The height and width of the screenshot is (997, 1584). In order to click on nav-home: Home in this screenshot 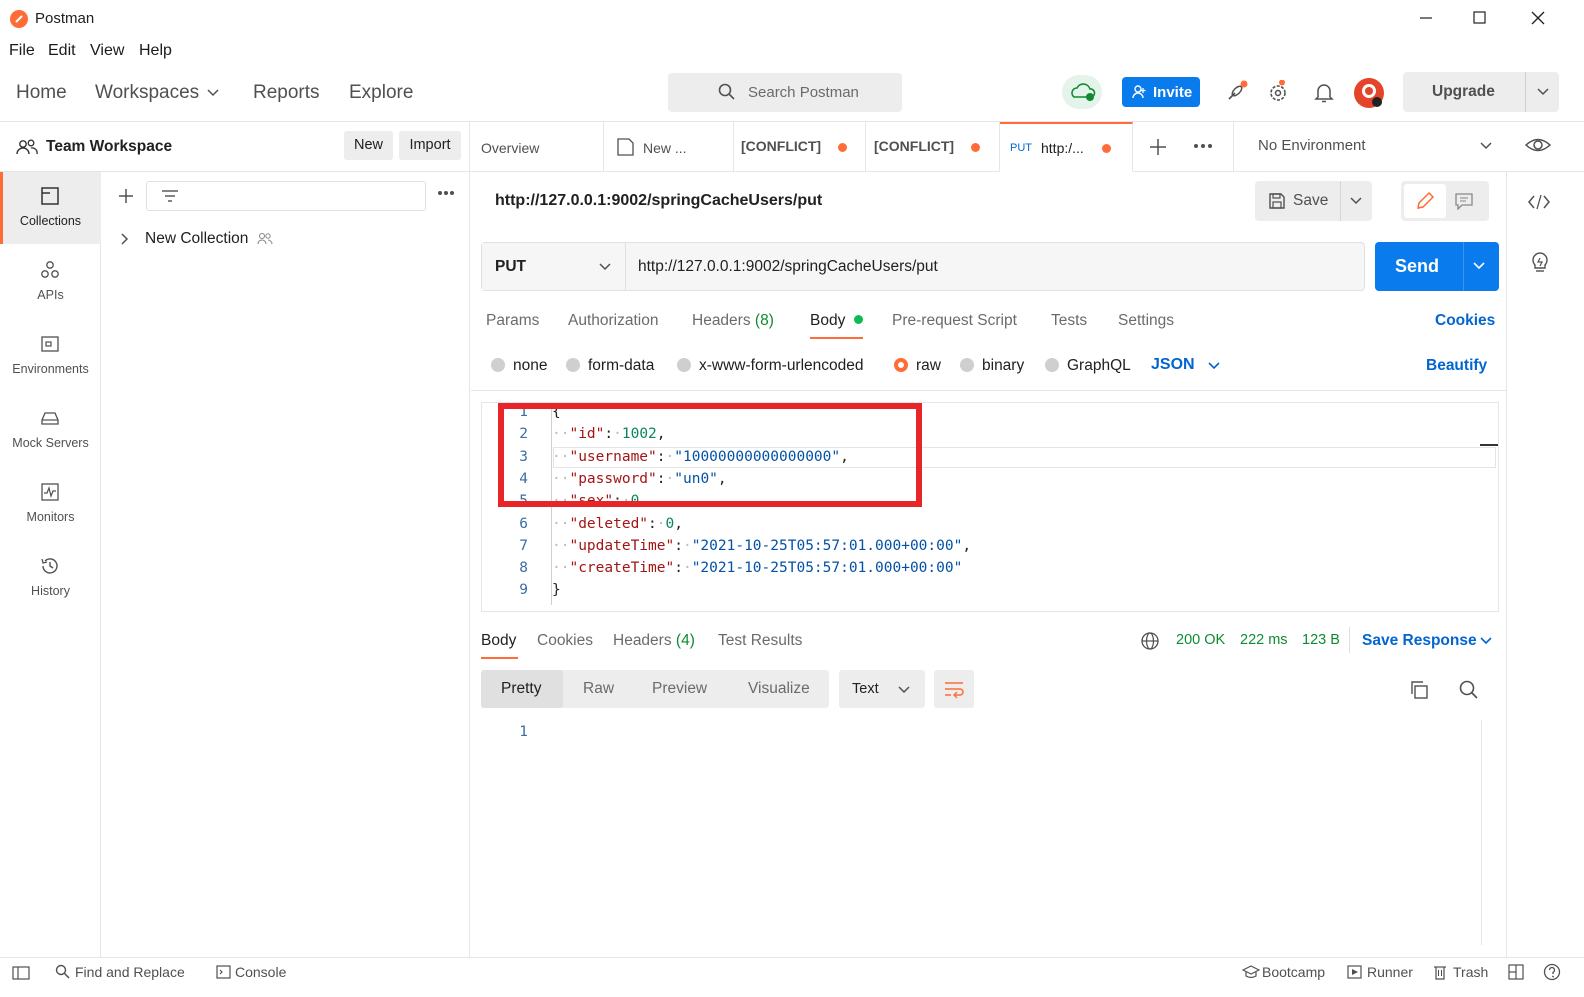, I will do `click(41, 93)`.